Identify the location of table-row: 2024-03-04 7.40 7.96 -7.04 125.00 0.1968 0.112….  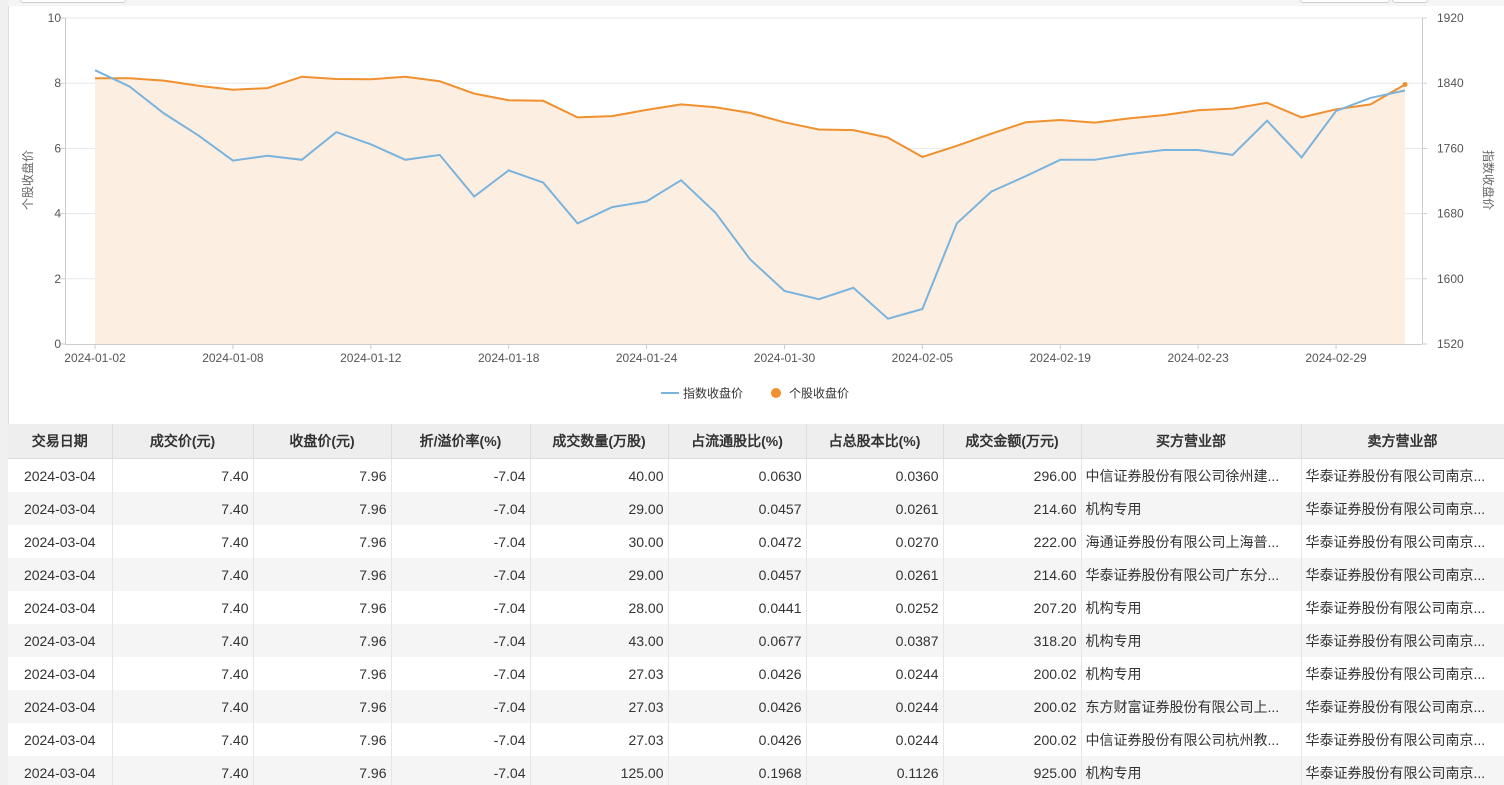
(756, 770).